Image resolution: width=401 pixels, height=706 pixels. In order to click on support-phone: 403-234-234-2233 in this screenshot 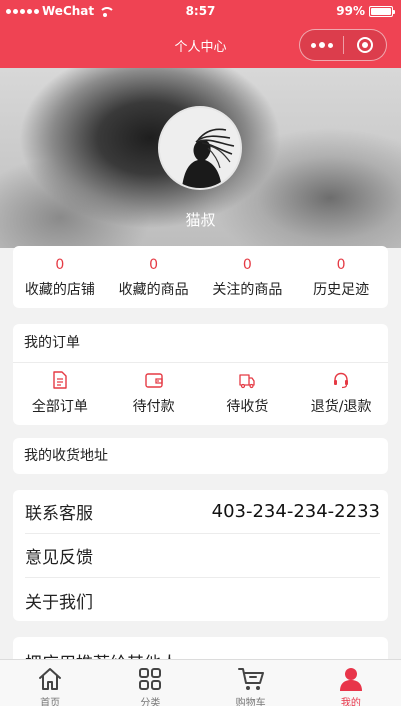, I will do `click(296, 511)`.